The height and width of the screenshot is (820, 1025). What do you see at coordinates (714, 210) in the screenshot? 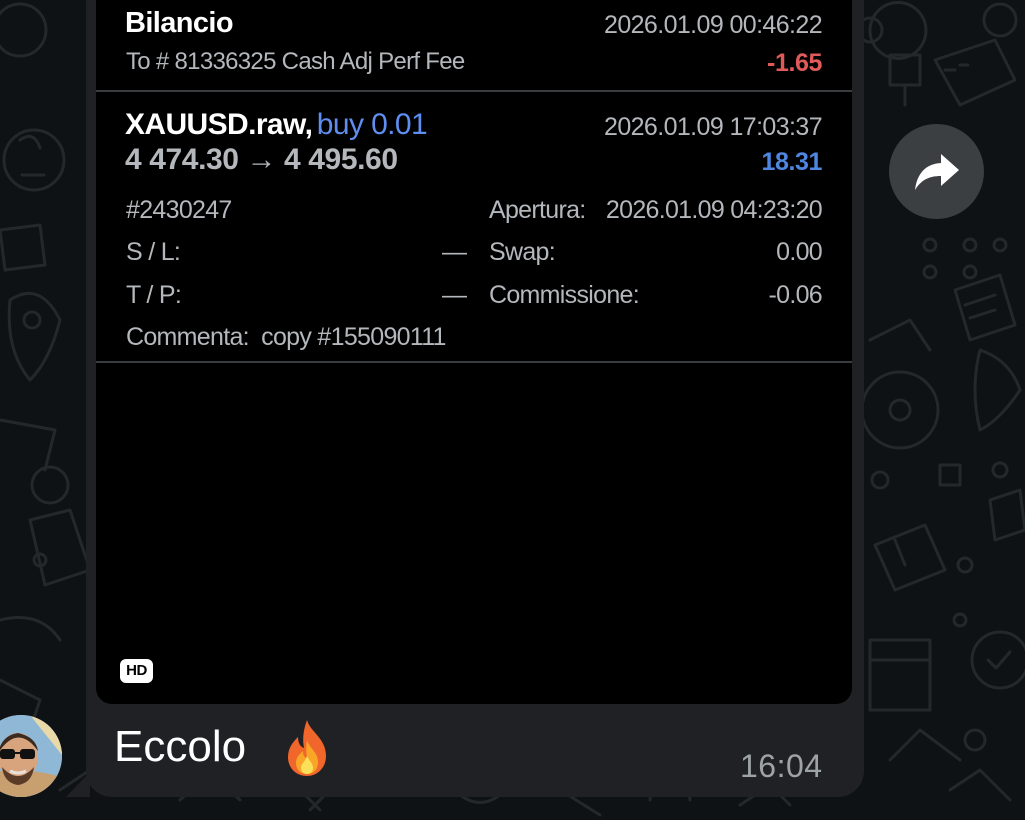
I see `open-datetime: 2026.01.09 04:23:20` at bounding box center [714, 210].